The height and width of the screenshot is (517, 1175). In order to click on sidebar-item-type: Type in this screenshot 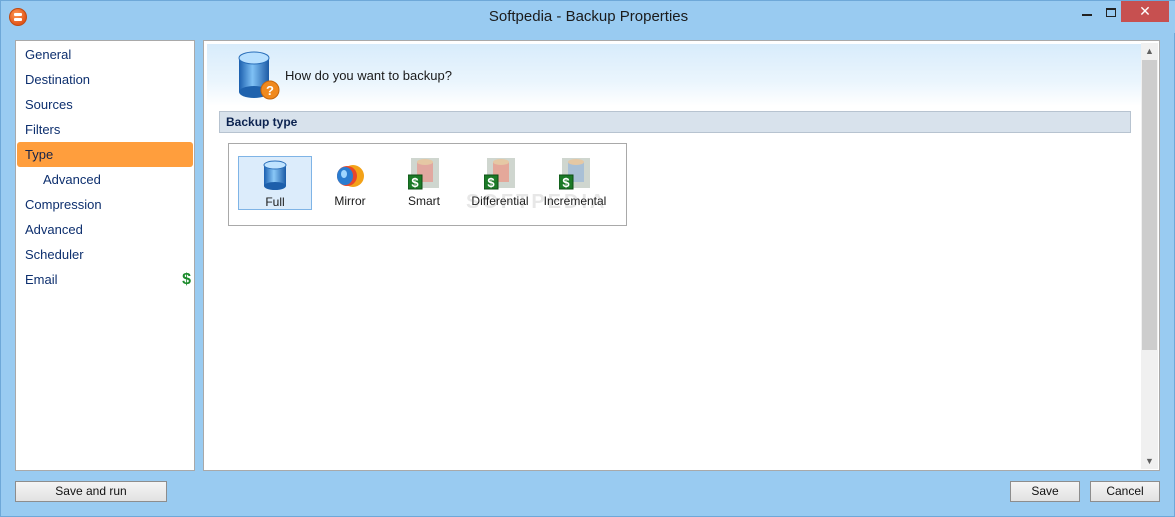, I will do `click(105, 154)`.